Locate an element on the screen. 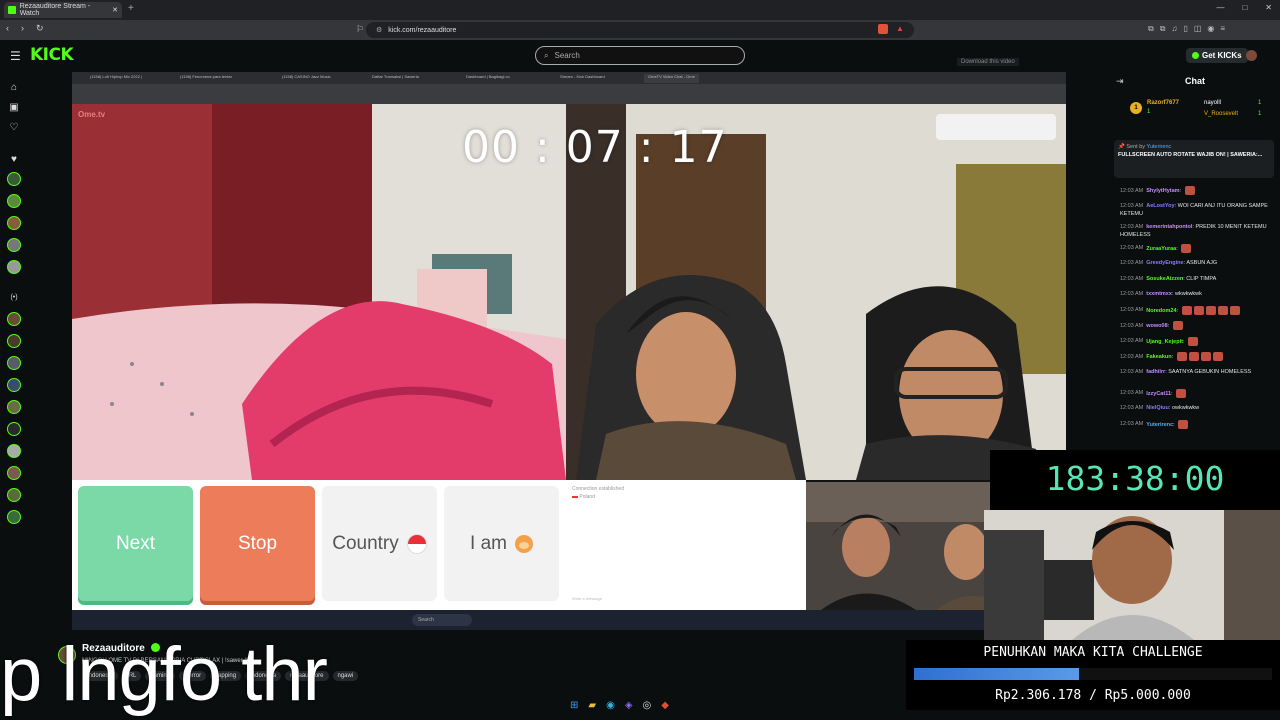  back-icon: ‹ is located at coordinates (7, 28).